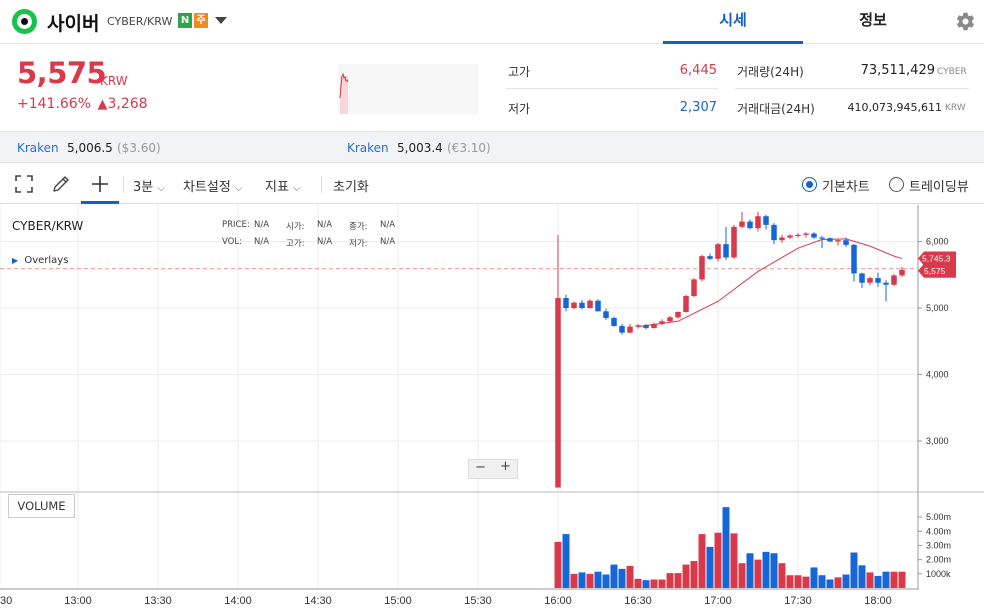  Describe the element at coordinates (221, 20) in the screenshot. I see `coin-select-chevron-down-icon` at that location.